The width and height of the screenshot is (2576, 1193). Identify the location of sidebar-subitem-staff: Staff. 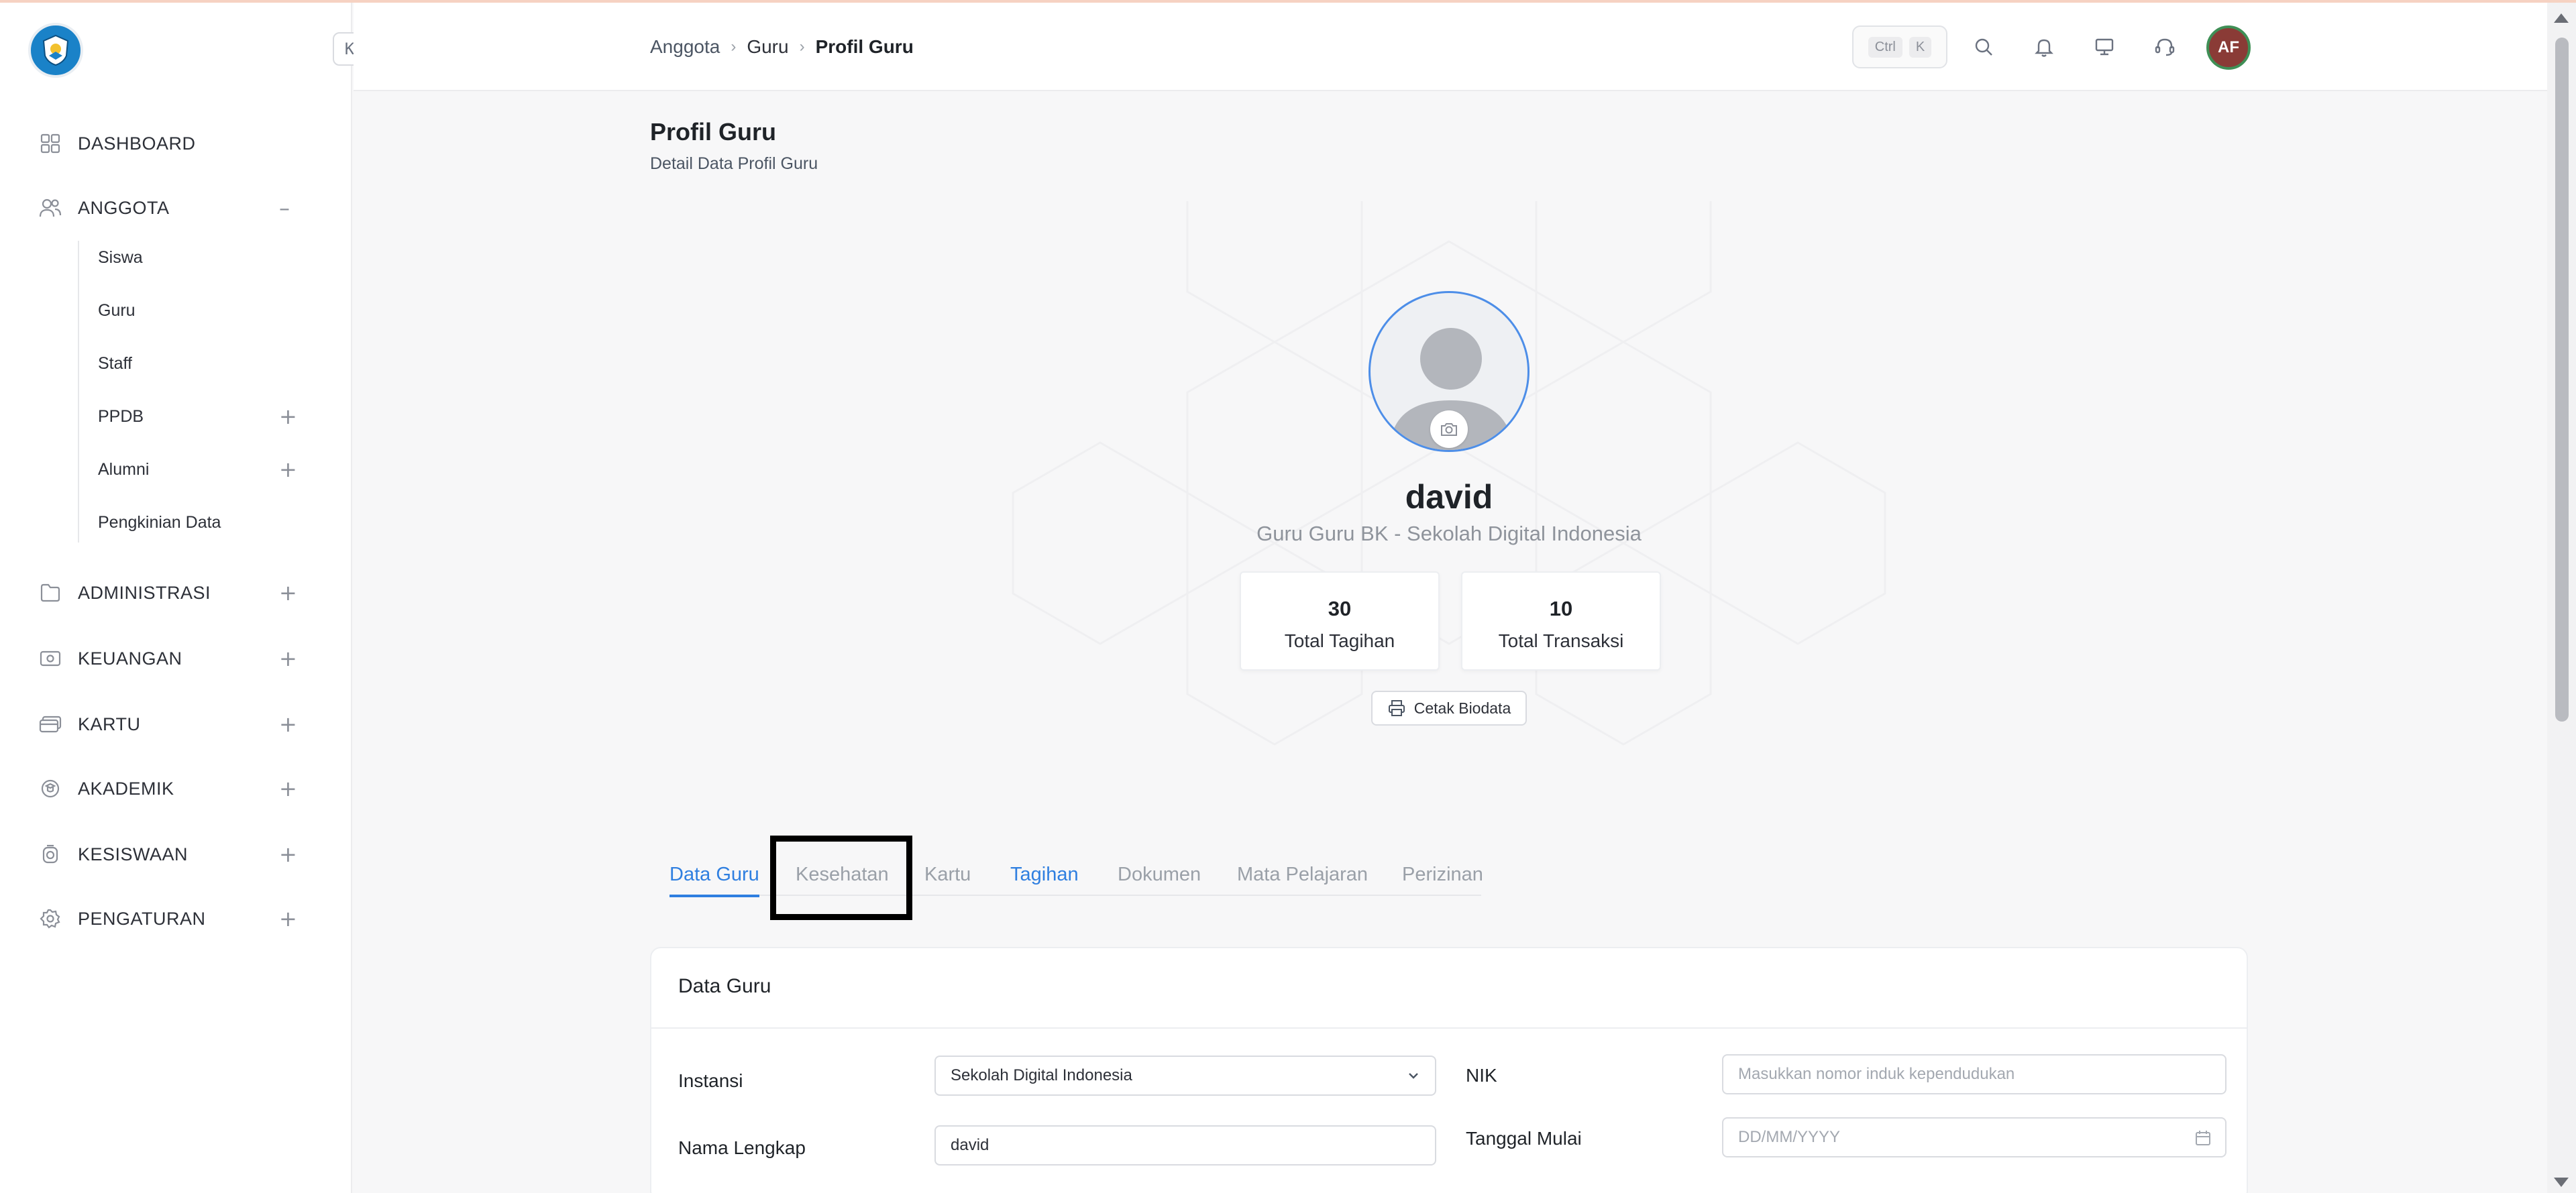
(202, 363).